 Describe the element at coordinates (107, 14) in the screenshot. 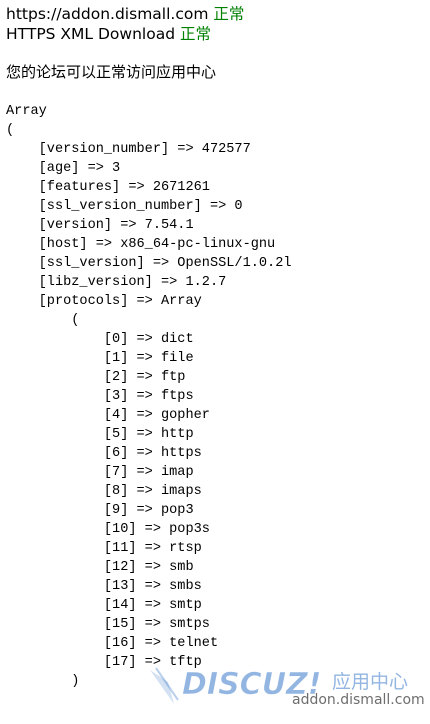

I see `addon-host-text: https://addon.dismall.com` at that location.